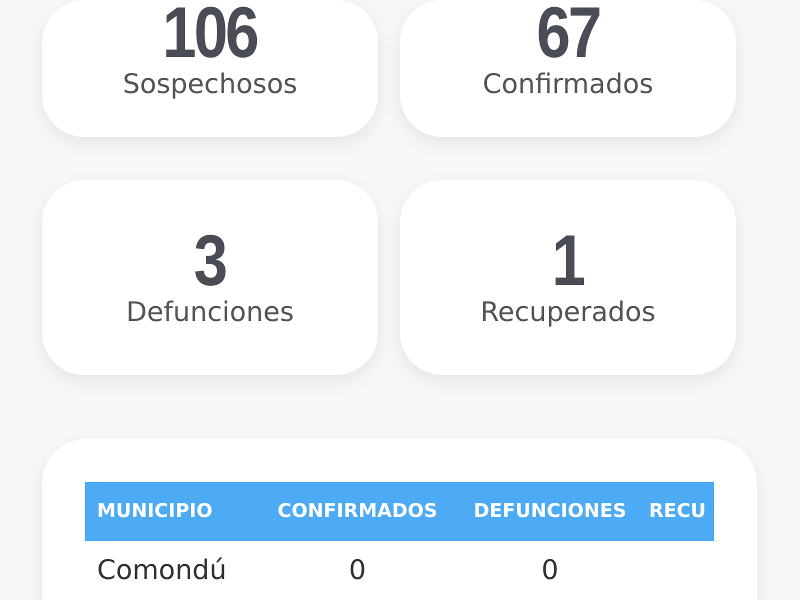 The height and width of the screenshot is (600, 800). Describe the element at coordinates (210, 313) in the screenshot. I see `stat-label: Defunciones` at that location.